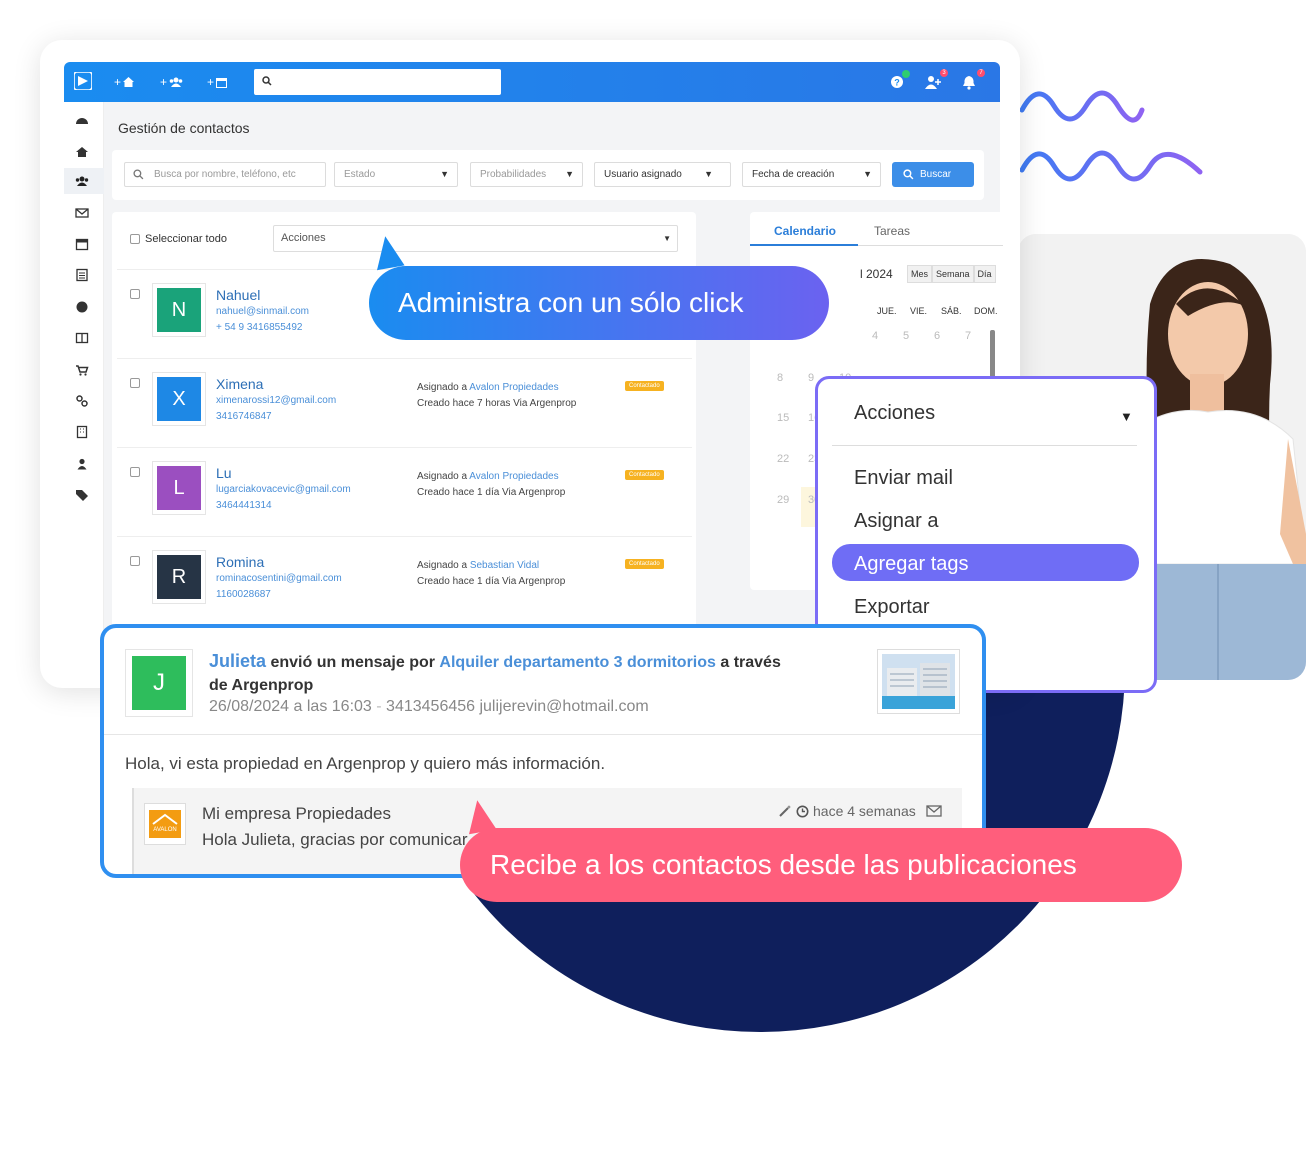  Describe the element at coordinates (239, 384) in the screenshot. I see `contact-name: Ximena` at that location.